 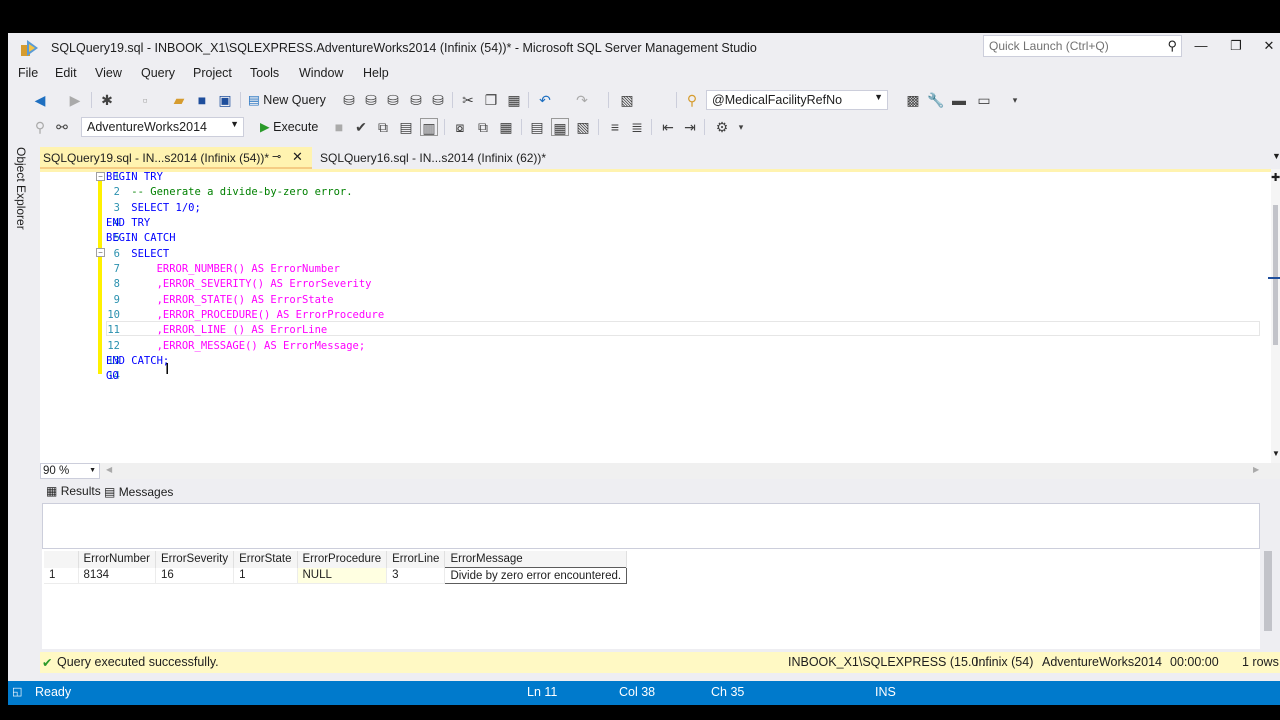 I want to click on scroll-right-icon: ▶, so click(x=1256, y=469).